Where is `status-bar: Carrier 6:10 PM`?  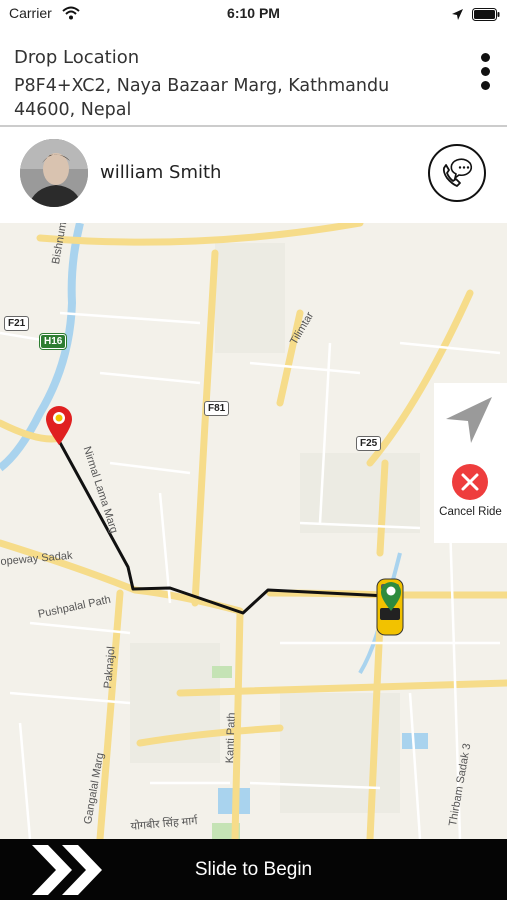 status-bar: Carrier 6:10 PM is located at coordinates (253, 14).